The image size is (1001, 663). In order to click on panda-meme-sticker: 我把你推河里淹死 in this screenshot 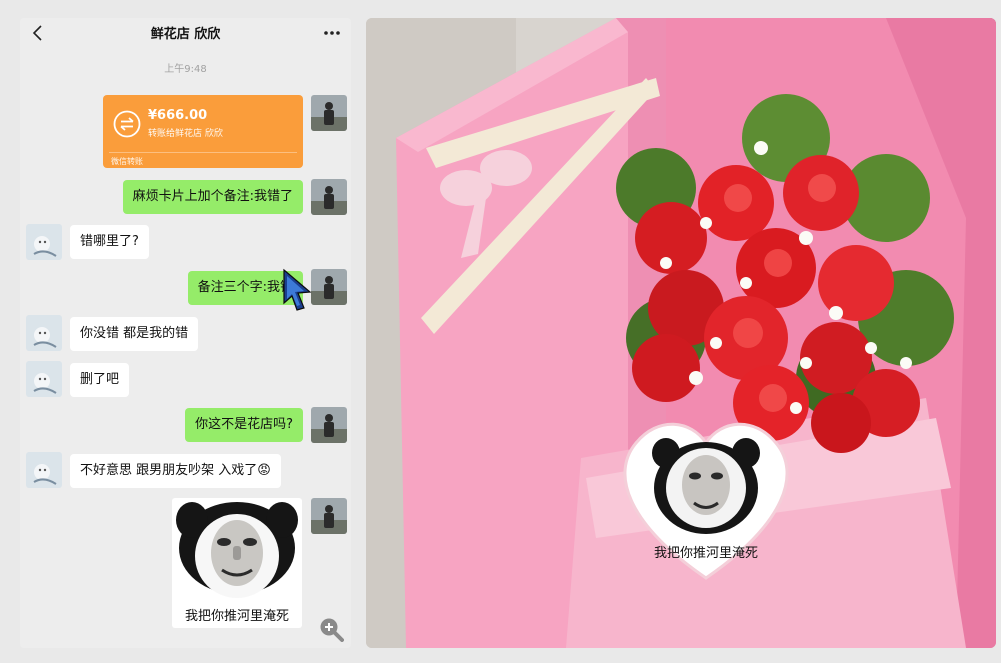, I will do `click(237, 563)`.